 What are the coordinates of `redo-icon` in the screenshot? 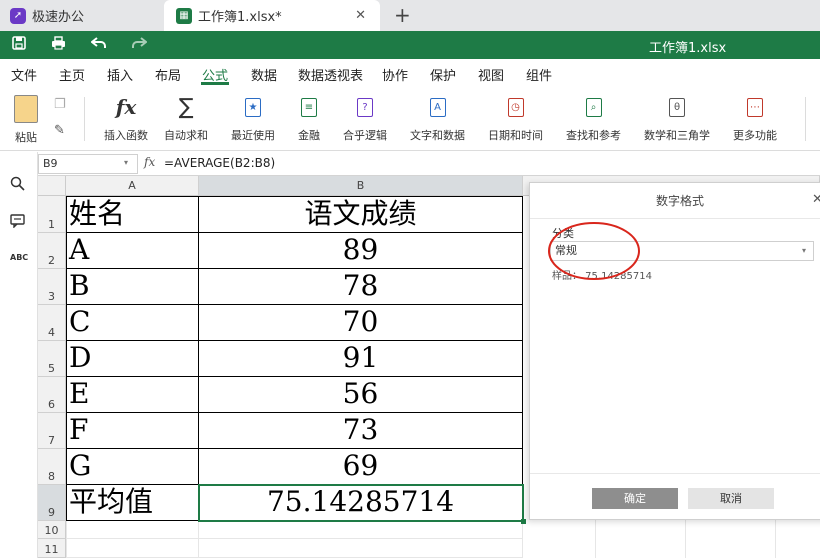 It's located at (139, 45).